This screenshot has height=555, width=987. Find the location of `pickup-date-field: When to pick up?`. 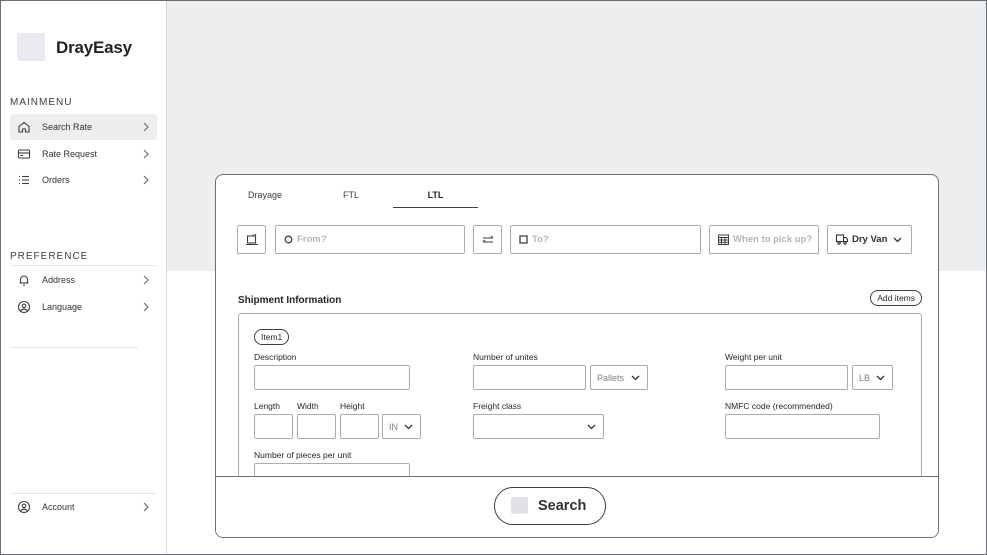

pickup-date-field: When to pick up? is located at coordinates (764, 239).